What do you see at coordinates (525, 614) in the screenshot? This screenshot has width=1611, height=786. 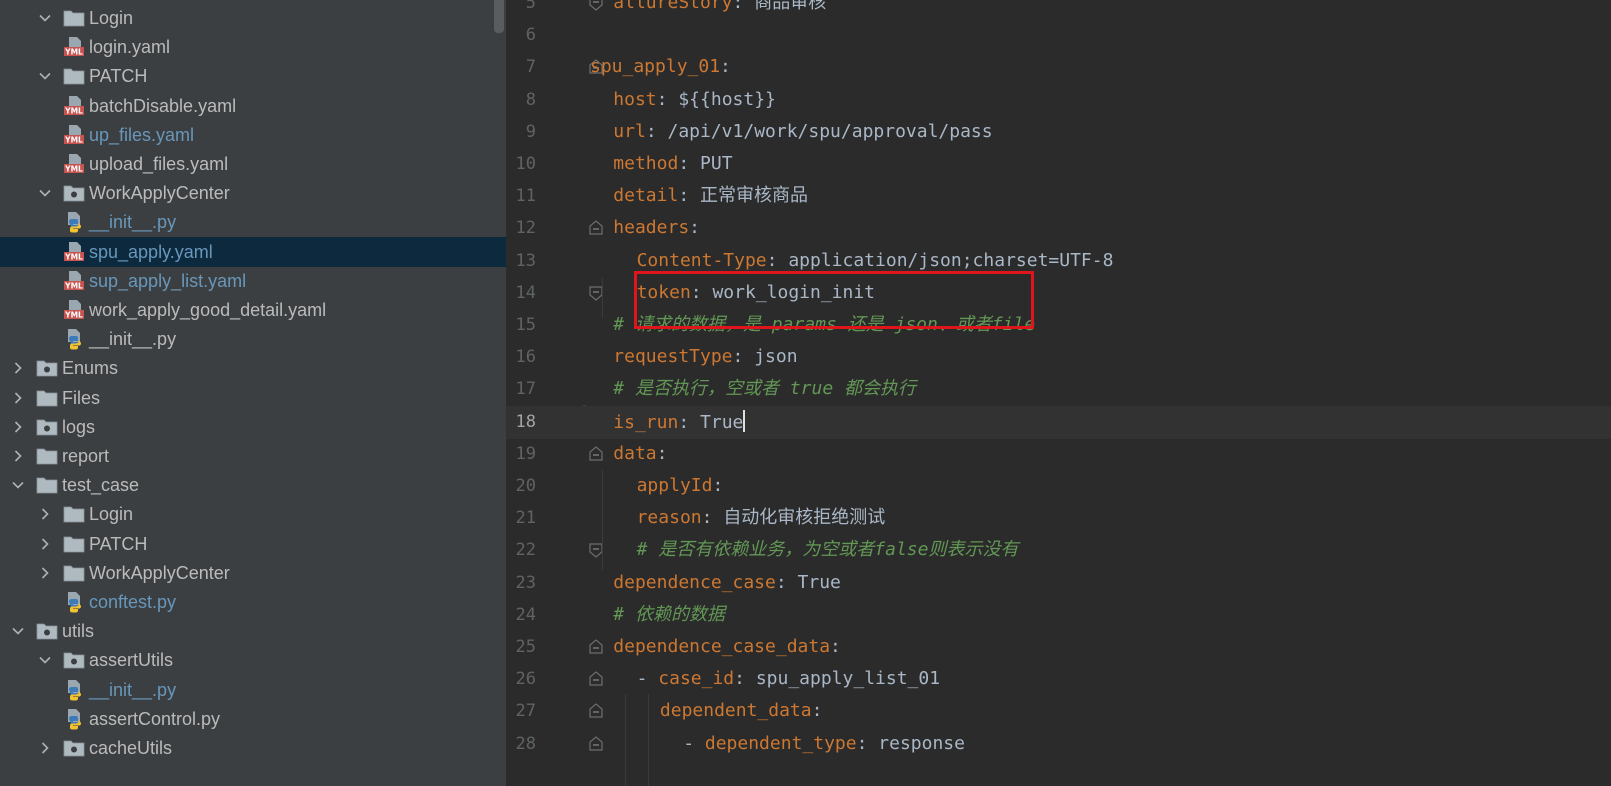 I see `line-number: 24` at bounding box center [525, 614].